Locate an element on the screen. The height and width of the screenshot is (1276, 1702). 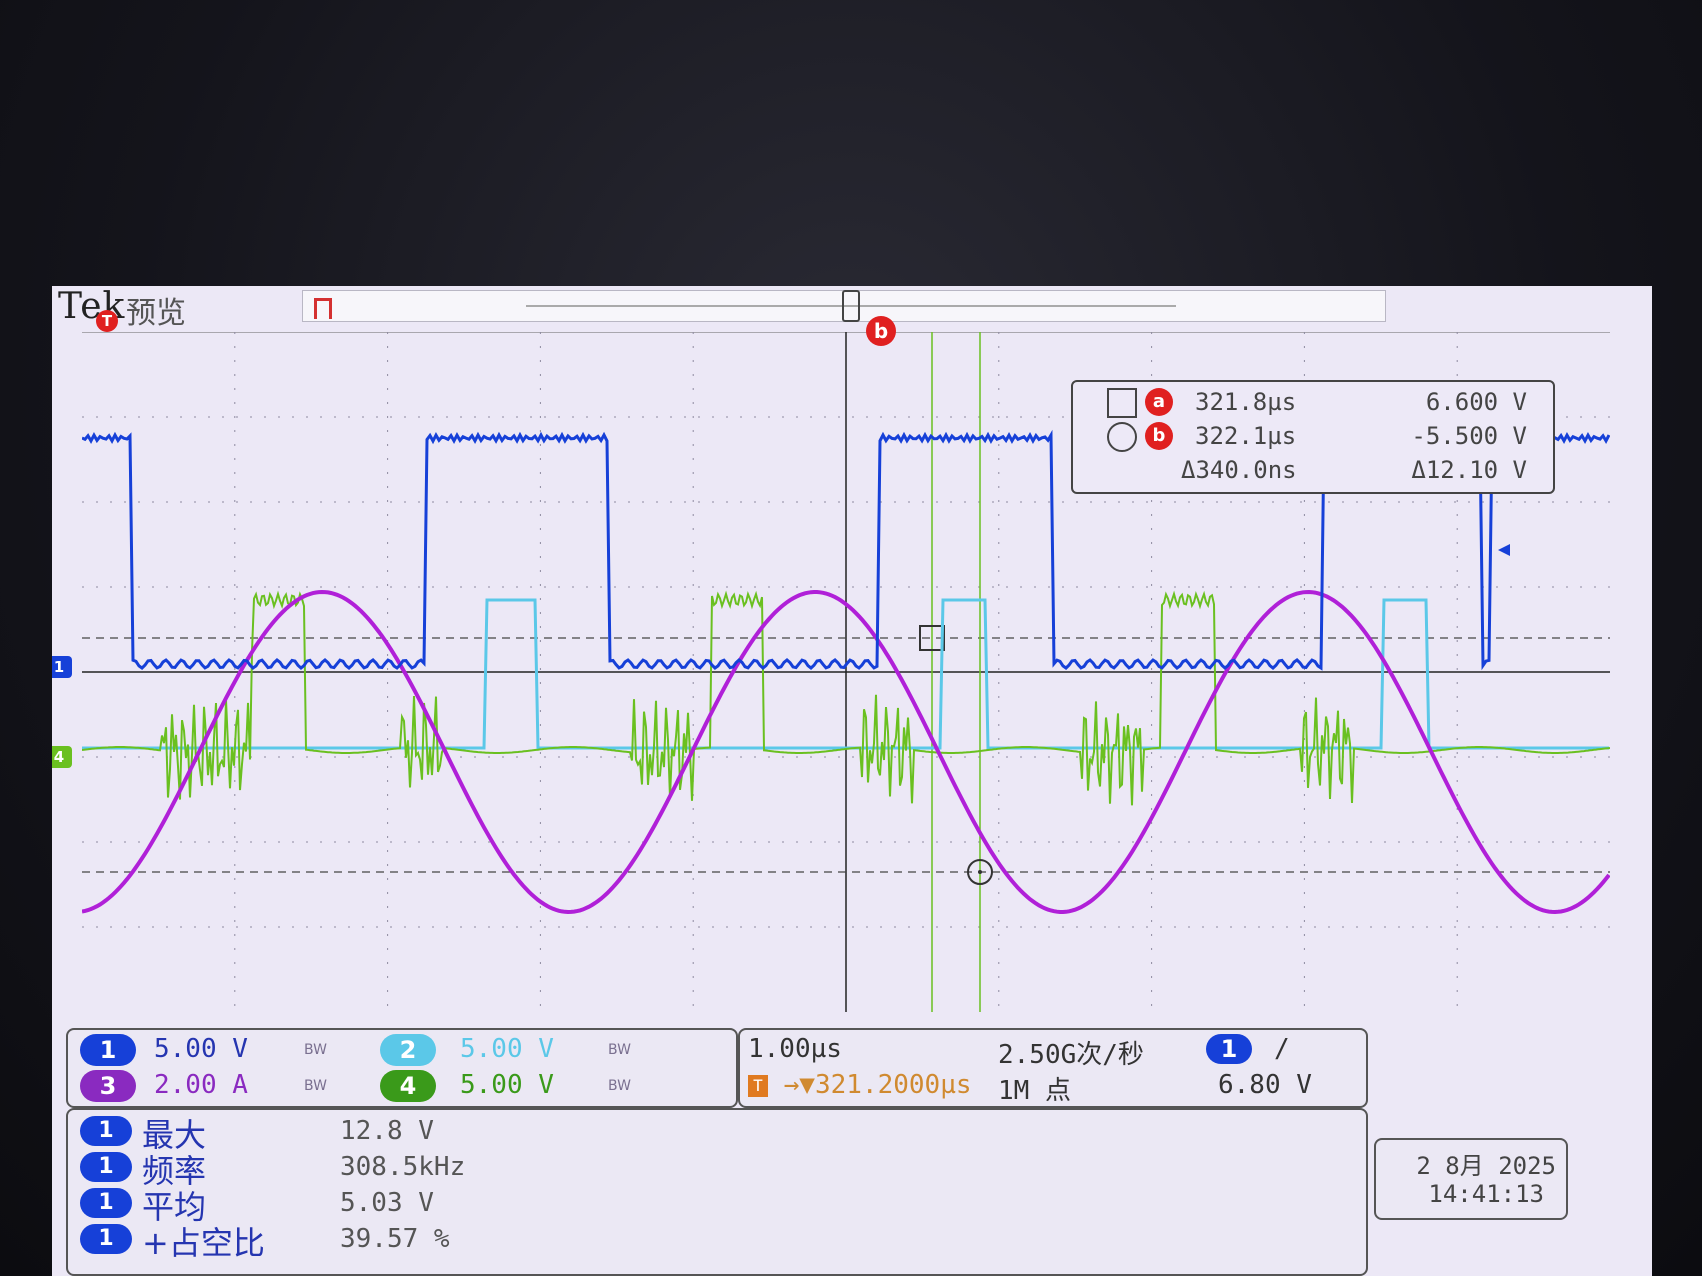
ch4-ground-marker: 4 is located at coordinates (62, 757).